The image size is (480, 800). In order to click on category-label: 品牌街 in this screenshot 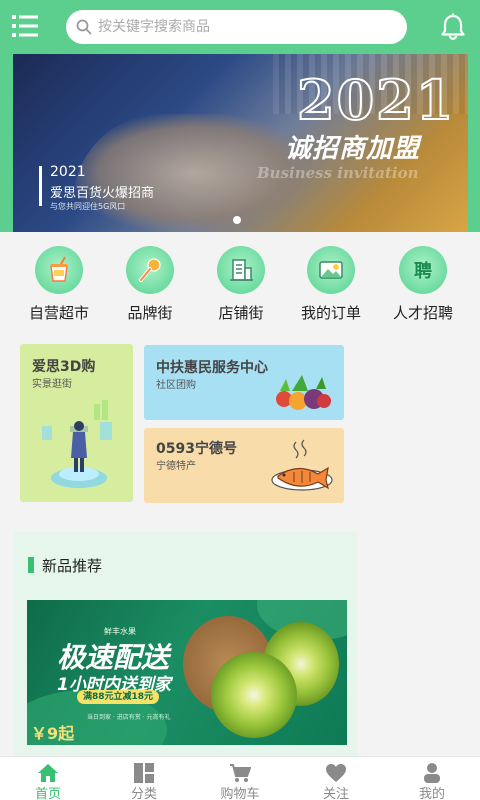, I will do `click(150, 313)`.